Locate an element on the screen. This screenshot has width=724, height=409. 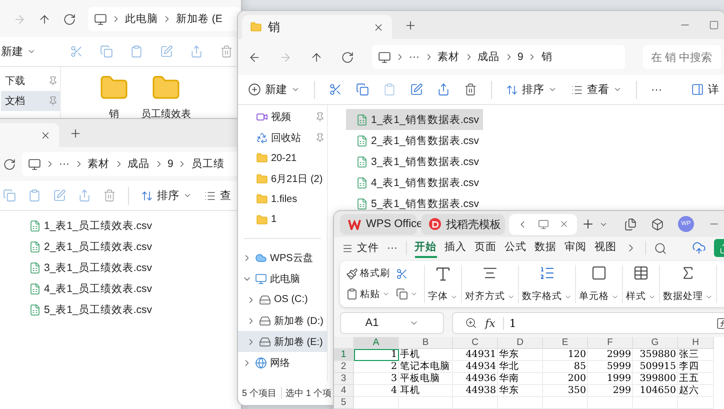
column-header: D is located at coordinates (520, 343).